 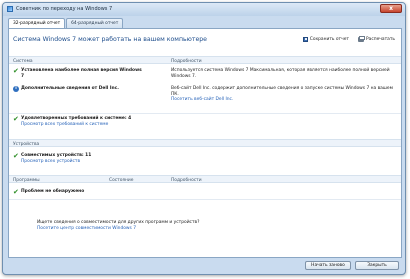 What do you see at coordinates (283, 100) in the screenshot?
I see `dell-website-link: Посетить веб-сайт Dell Inc.` at bounding box center [283, 100].